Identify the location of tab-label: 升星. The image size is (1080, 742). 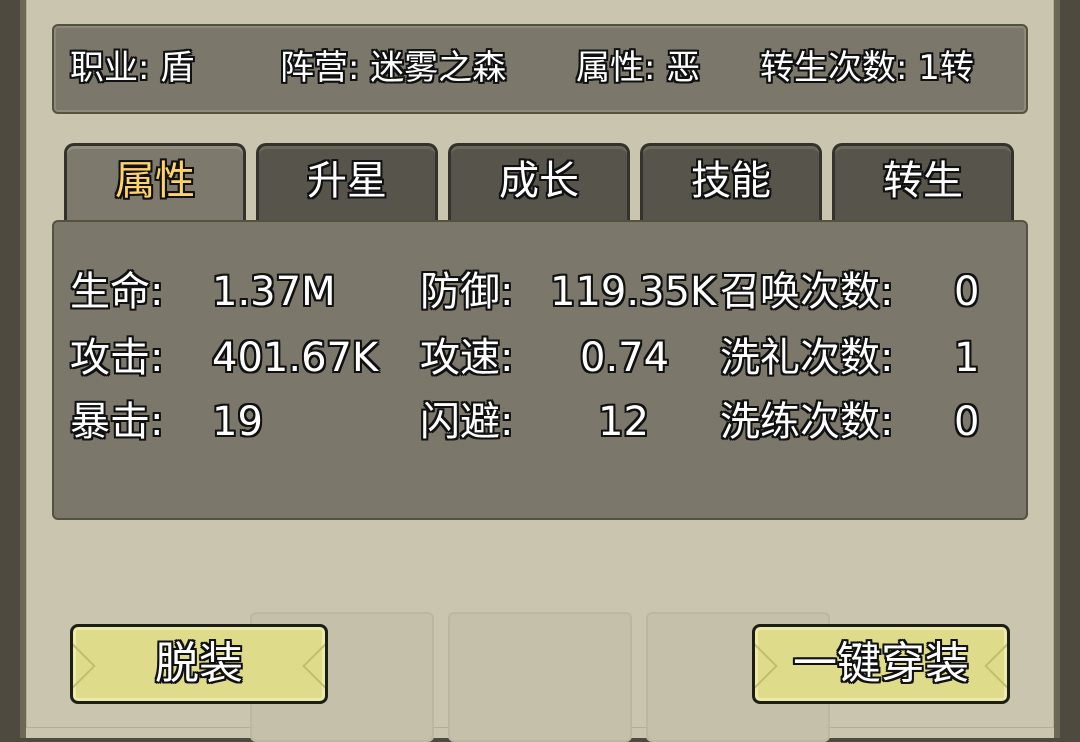
(347, 181).